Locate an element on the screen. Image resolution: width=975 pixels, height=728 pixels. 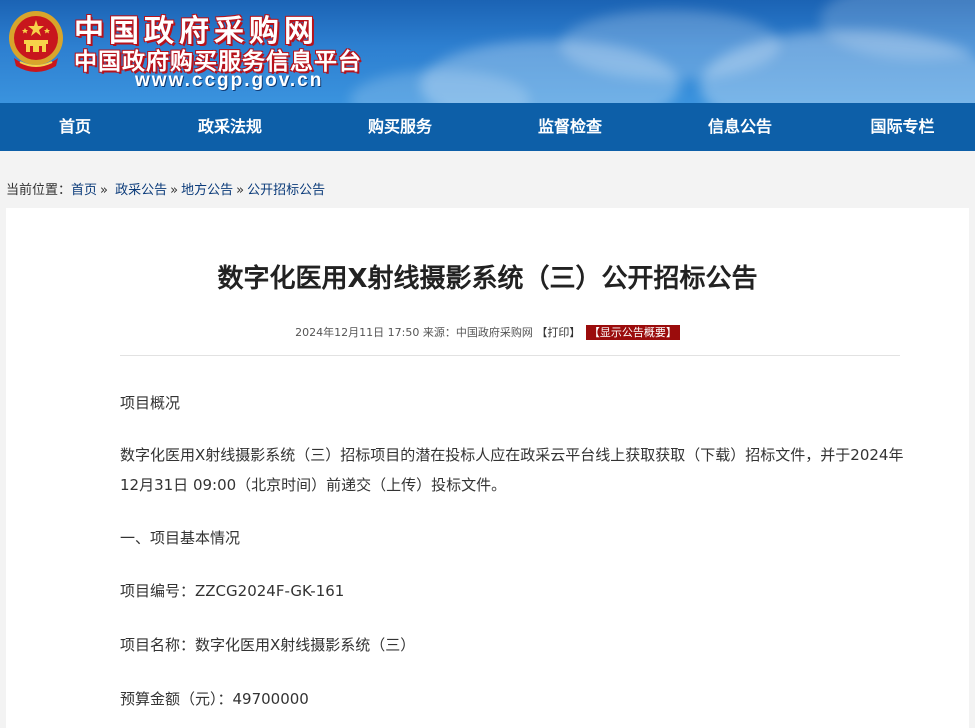
nav-item-international: 国际专栏 is located at coordinates (902, 127).